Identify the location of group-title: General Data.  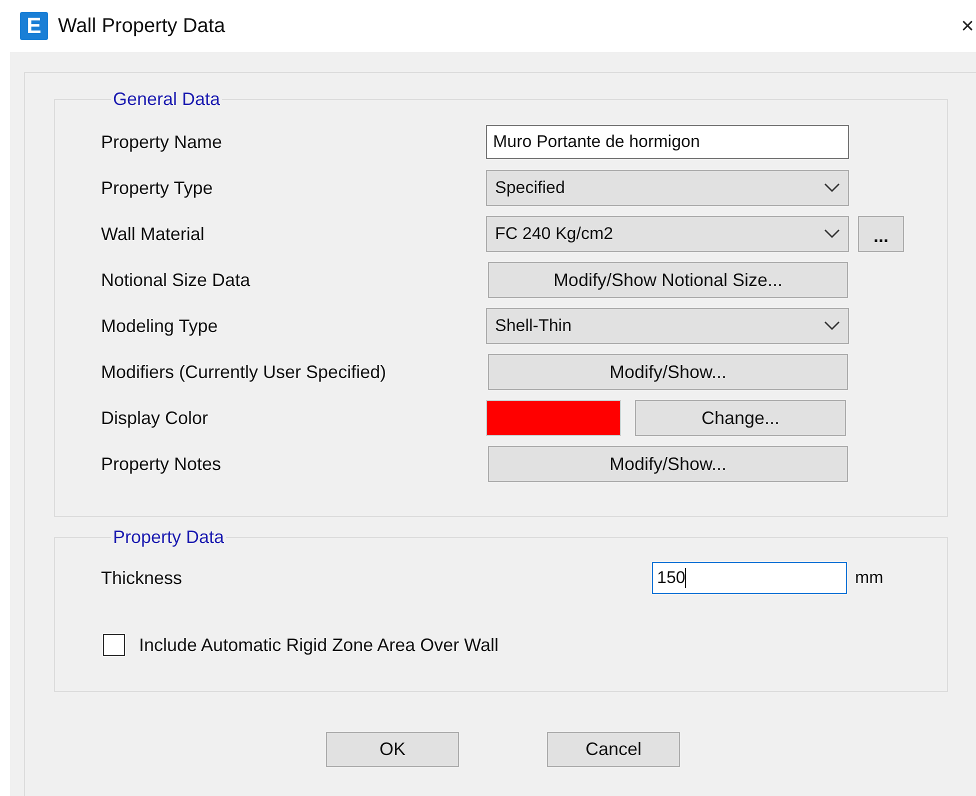
(167, 99).